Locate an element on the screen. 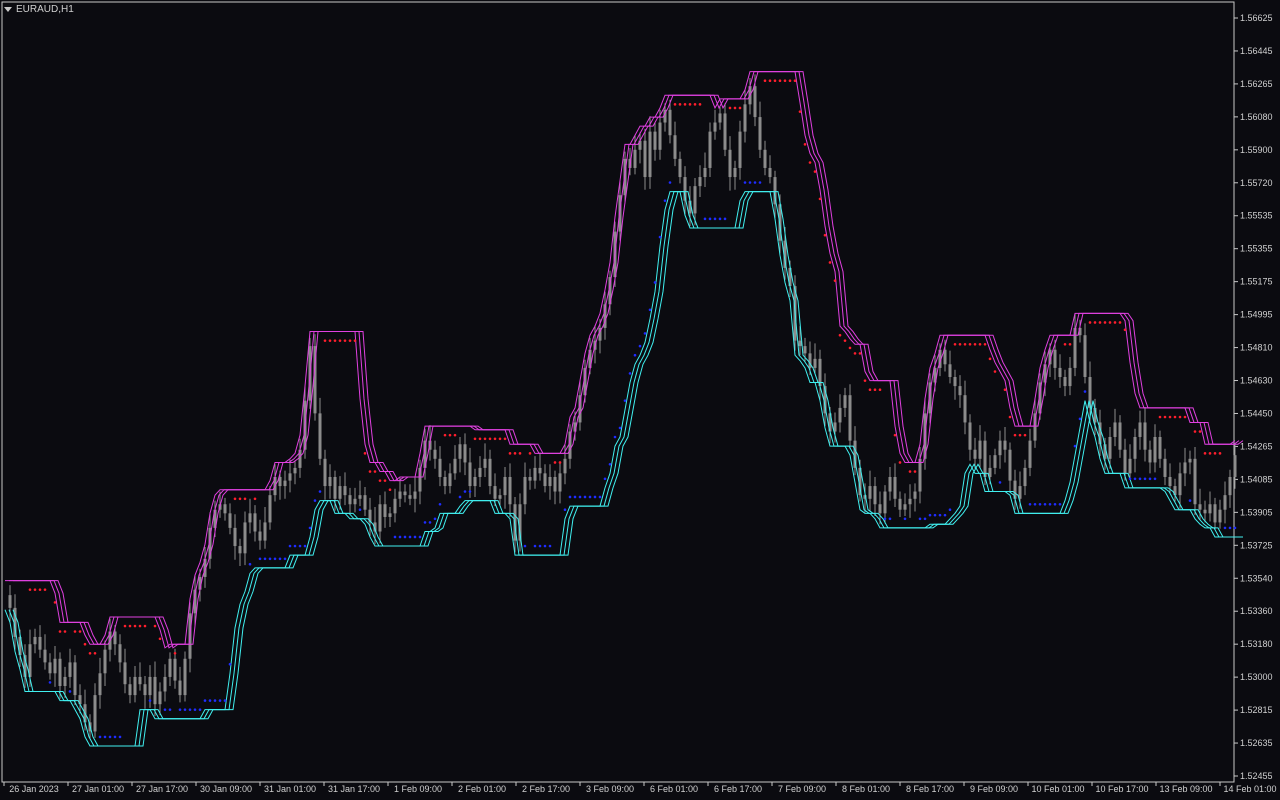  price-tick-label: 1.55900 is located at coordinates (1256, 150).